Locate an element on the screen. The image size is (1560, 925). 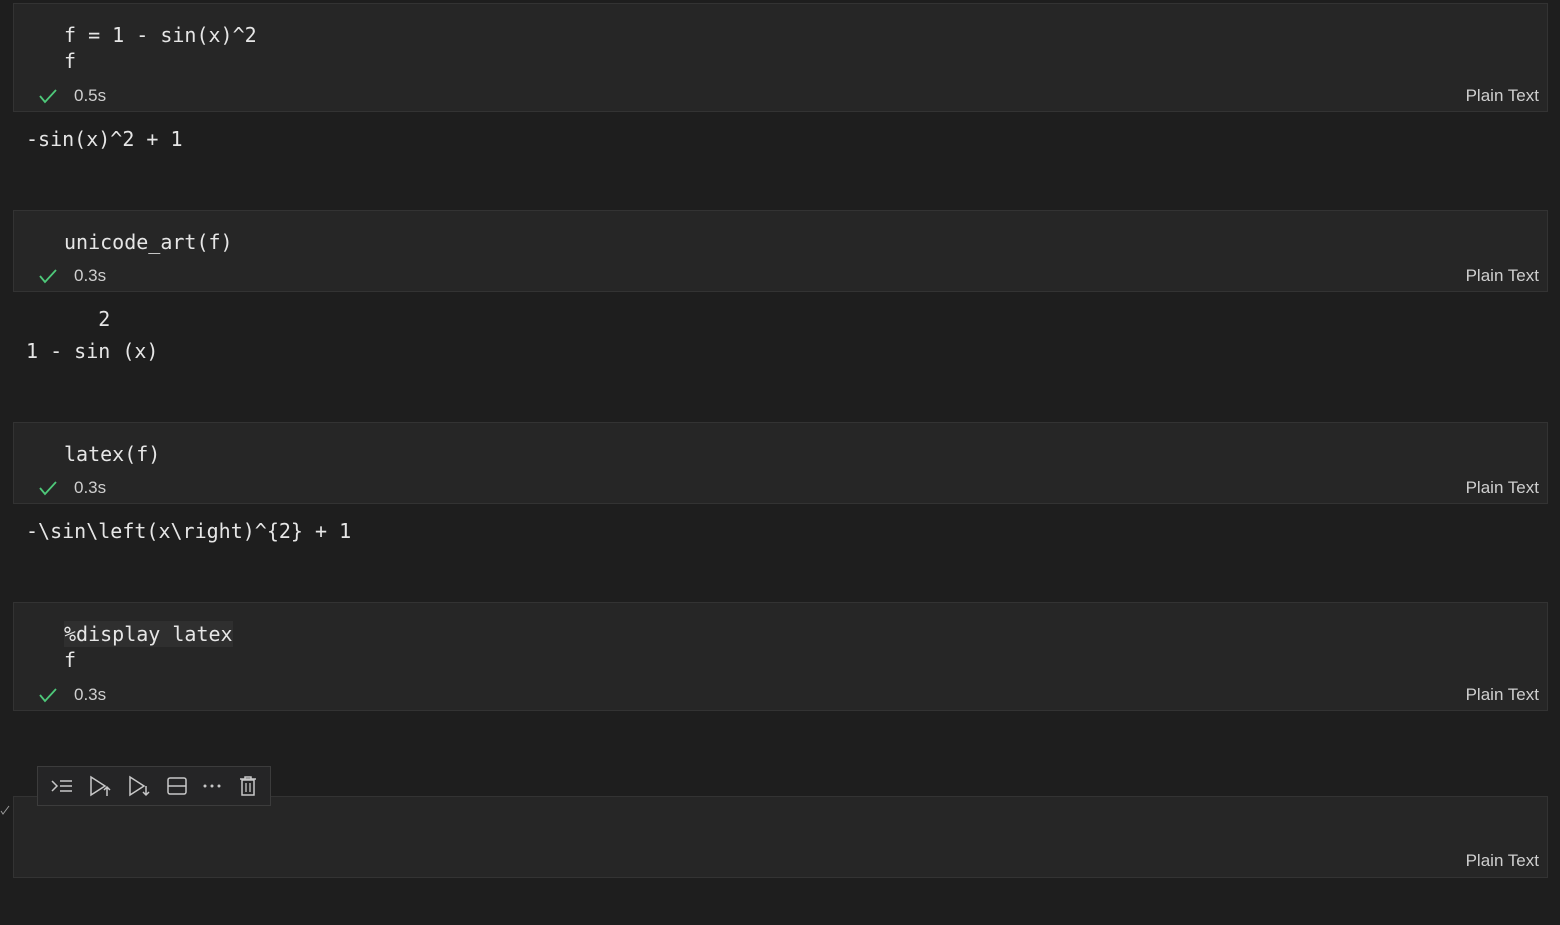
run-above-icon is located at coordinates (100, 786).